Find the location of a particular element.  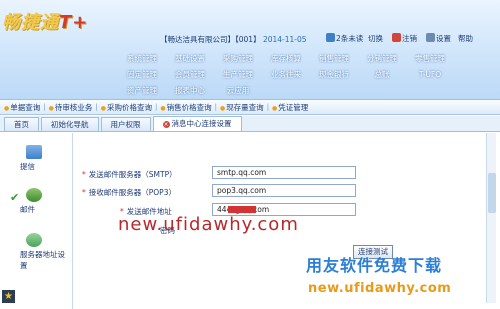

tab-init-guide: 初始化导航 is located at coordinates (70, 124).